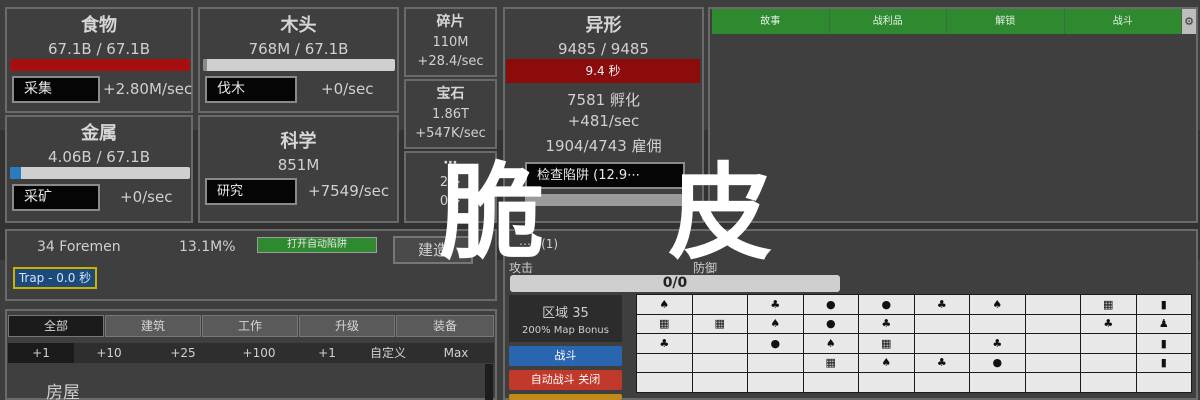 The height and width of the screenshot is (400, 1200). Describe the element at coordinates (259, 353) in the screenshot. I see `qty-plus100: +100` at that location.